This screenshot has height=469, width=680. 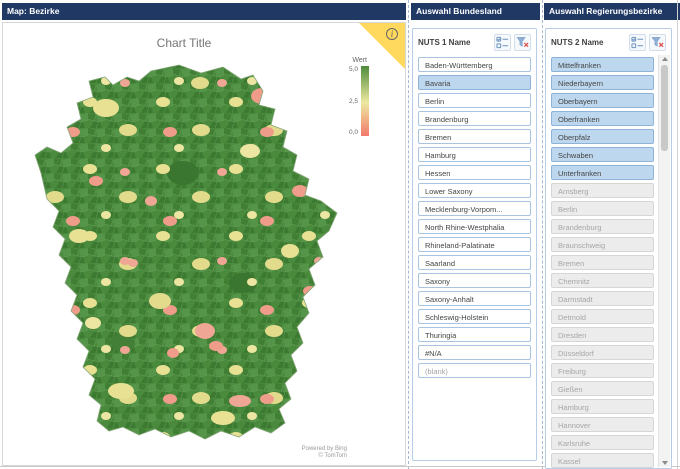 What do you see at coordinates (475, 11) in the screenshot?
I see `bundesland-panel-header: Auswahl Bundesland` at bounding box center [475, 11].